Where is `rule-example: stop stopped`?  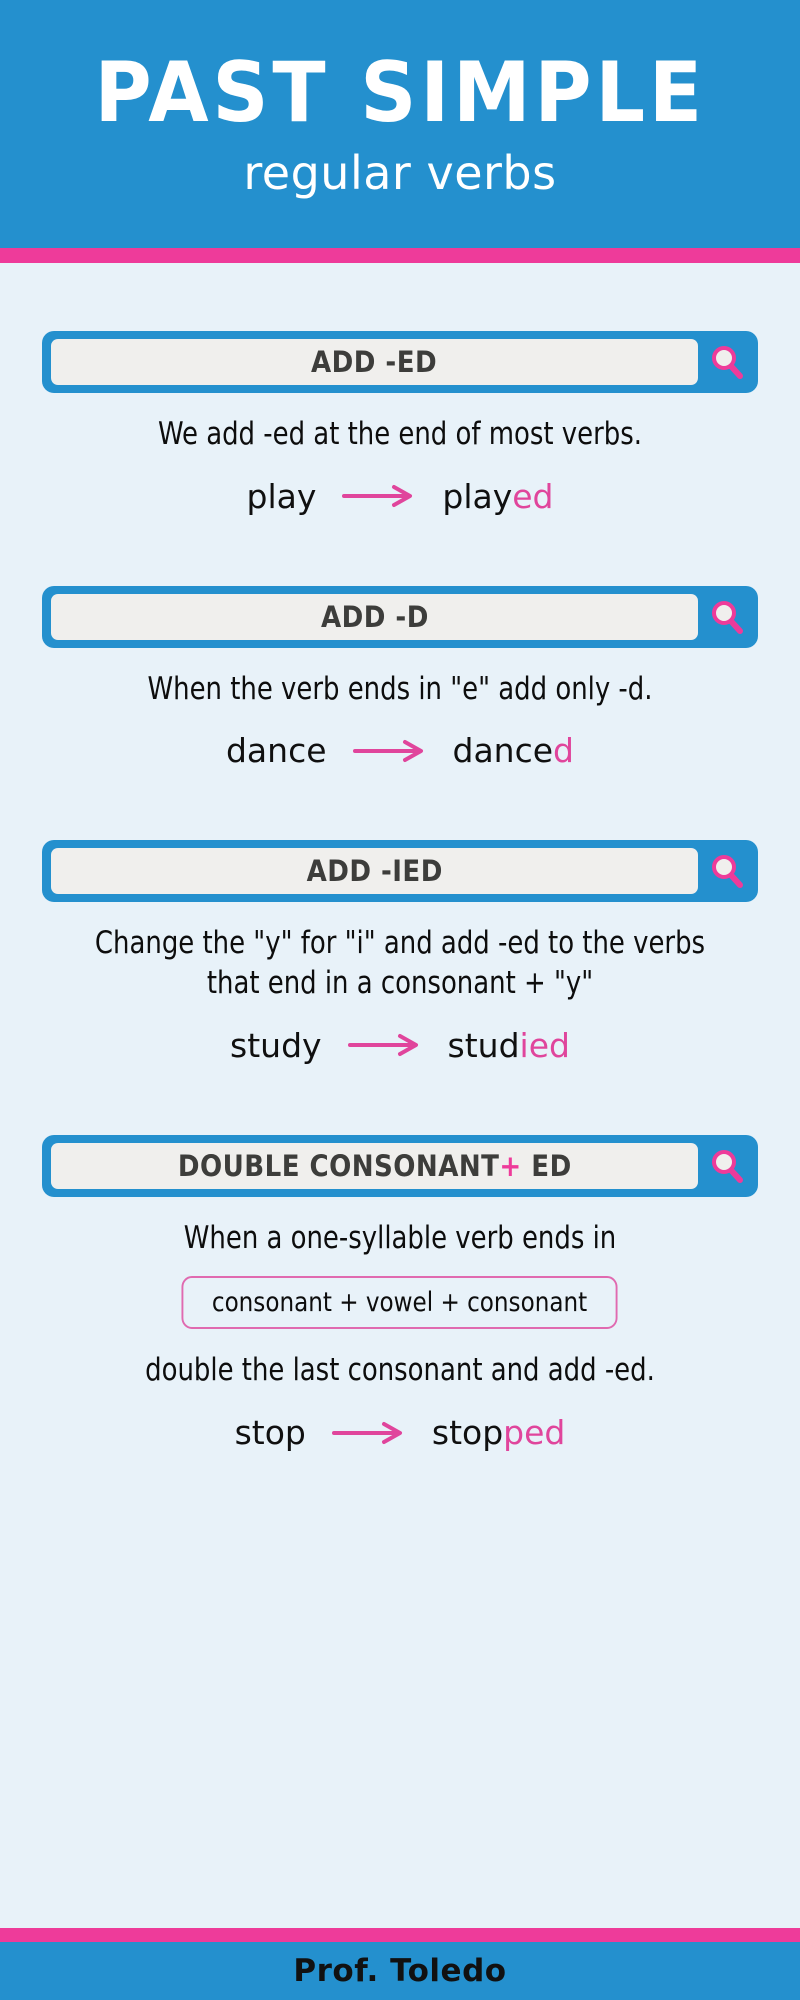 rule-example: stop stopped is located at coordinates (400, 1432).